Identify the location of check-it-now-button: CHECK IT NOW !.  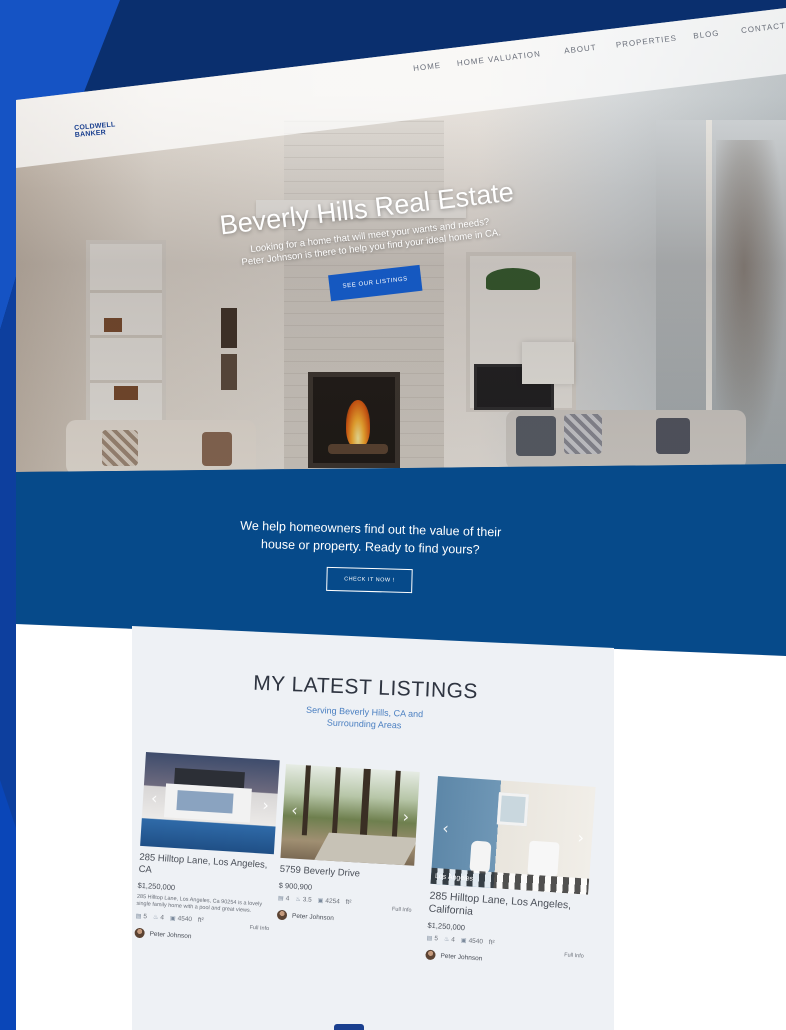
(369, 580).